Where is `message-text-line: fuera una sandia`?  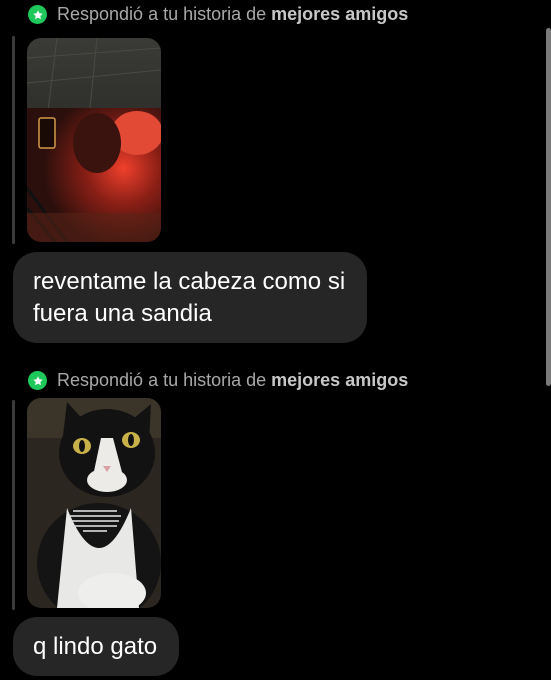
message-text-line: fuera una sandia is located at coordinates (122, 313).